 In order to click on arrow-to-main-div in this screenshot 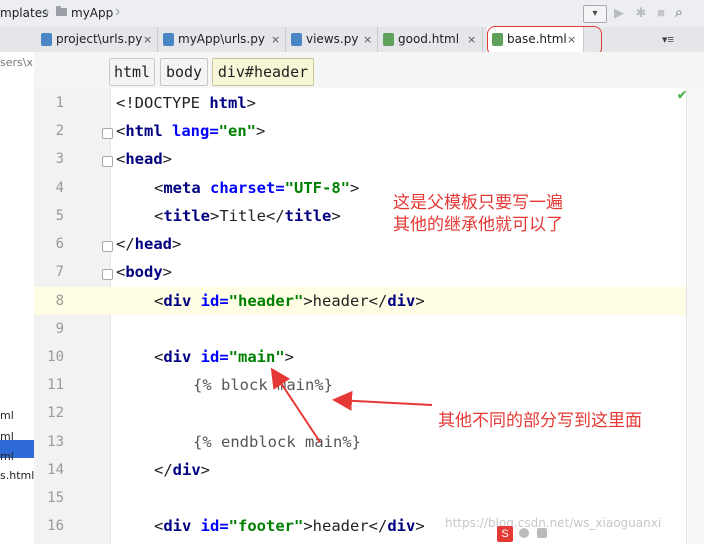, I will do `click(295, 405)`.